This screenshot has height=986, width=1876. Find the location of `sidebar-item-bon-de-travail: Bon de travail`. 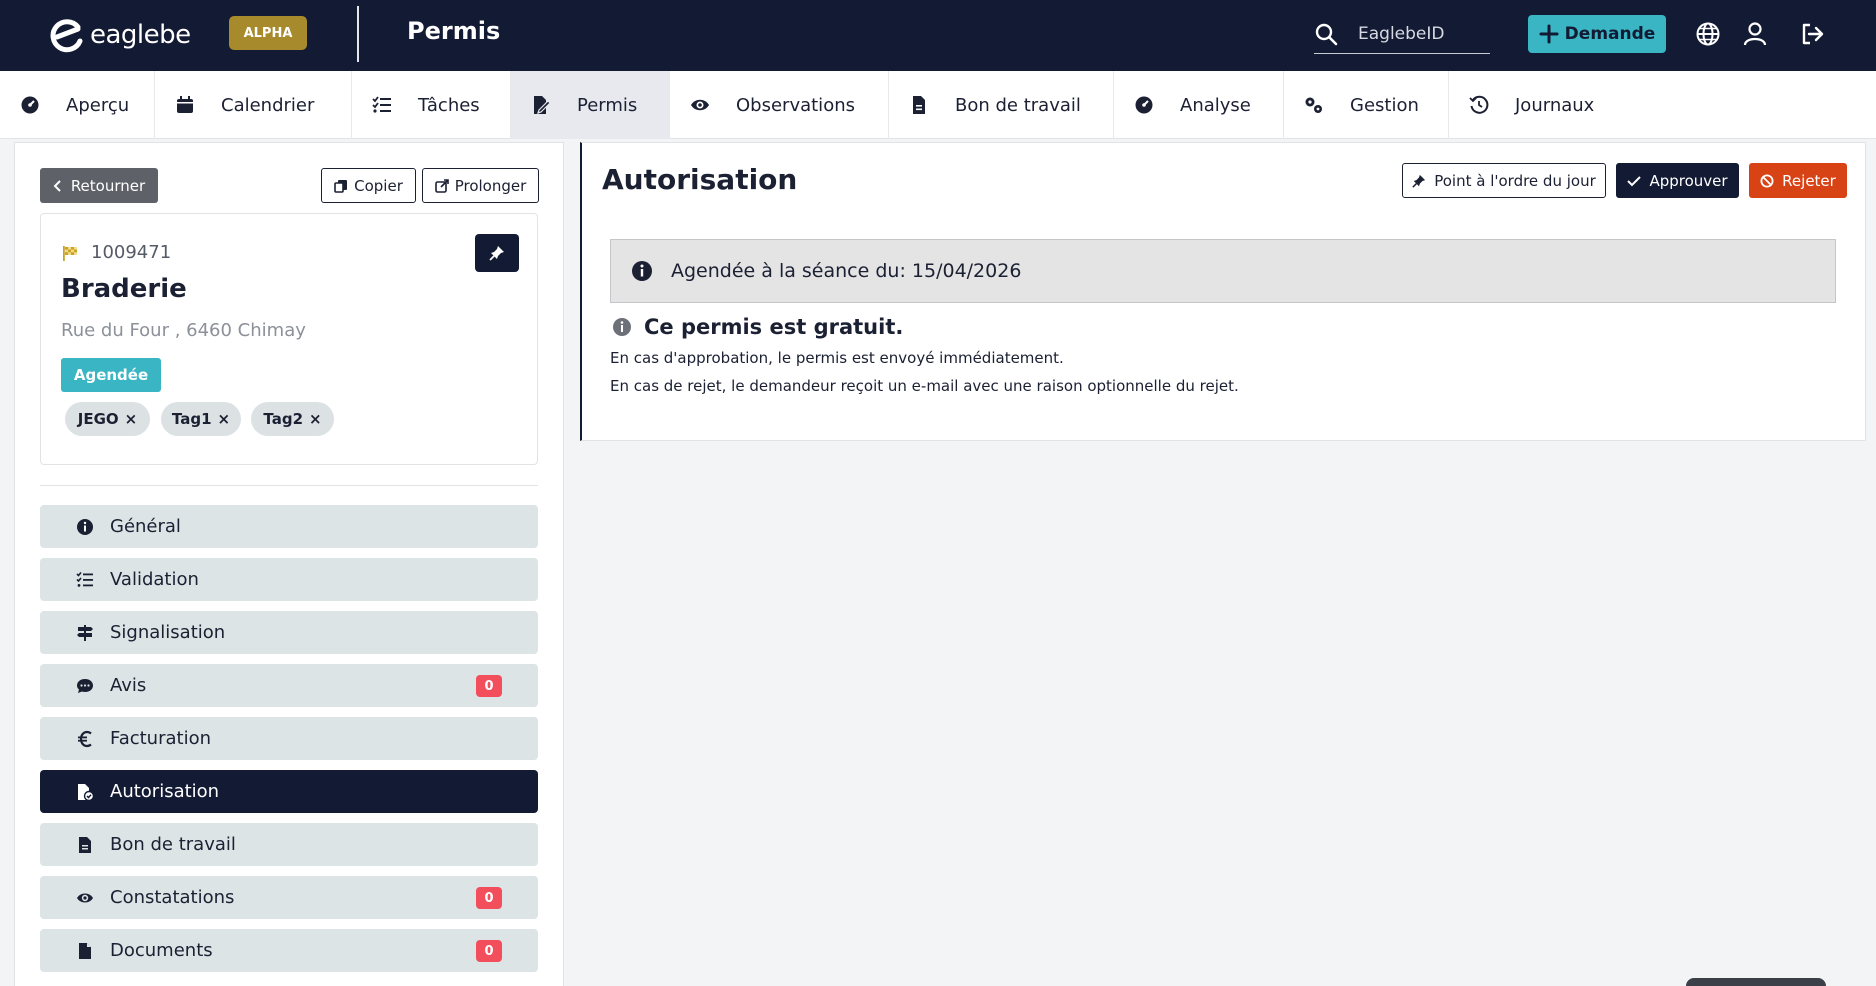

sidebar-item-bon-de-travail: Bon de travail is located at coordinates (289, 844).